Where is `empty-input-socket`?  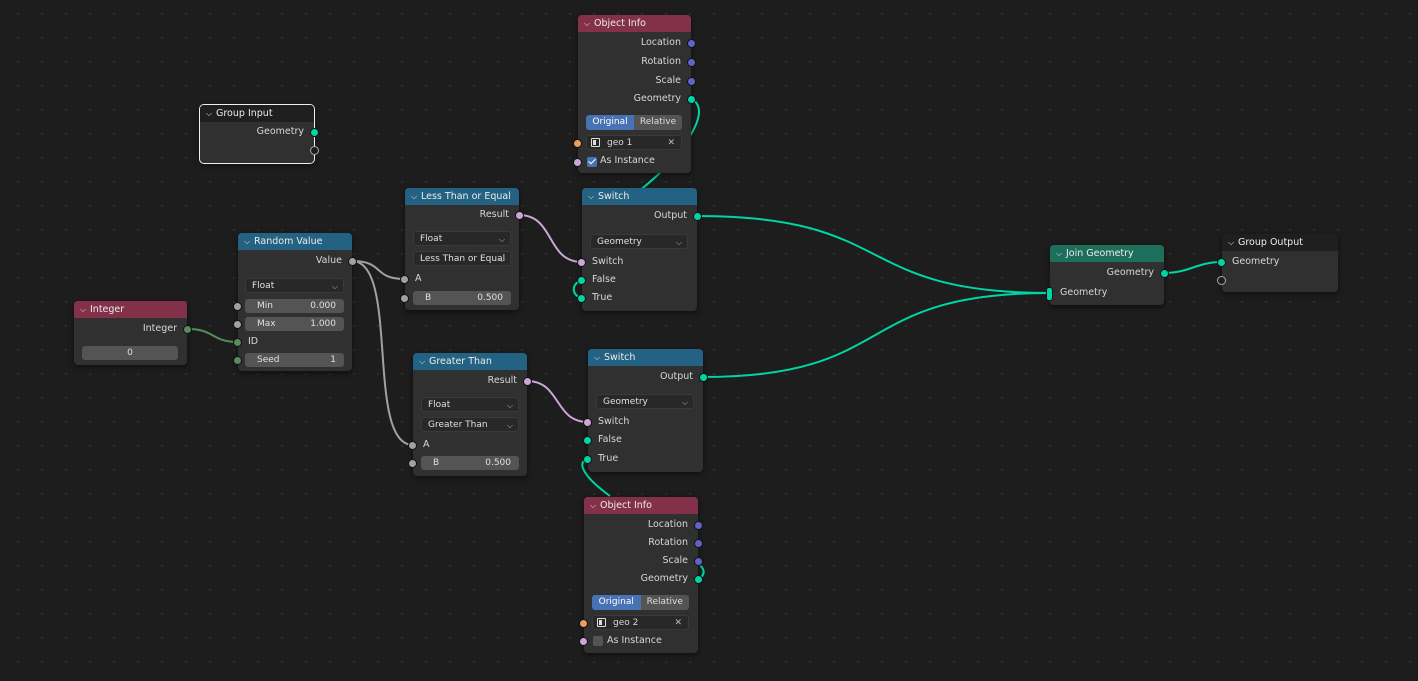 empty-input-socket is located at coordinates (1221, 280).